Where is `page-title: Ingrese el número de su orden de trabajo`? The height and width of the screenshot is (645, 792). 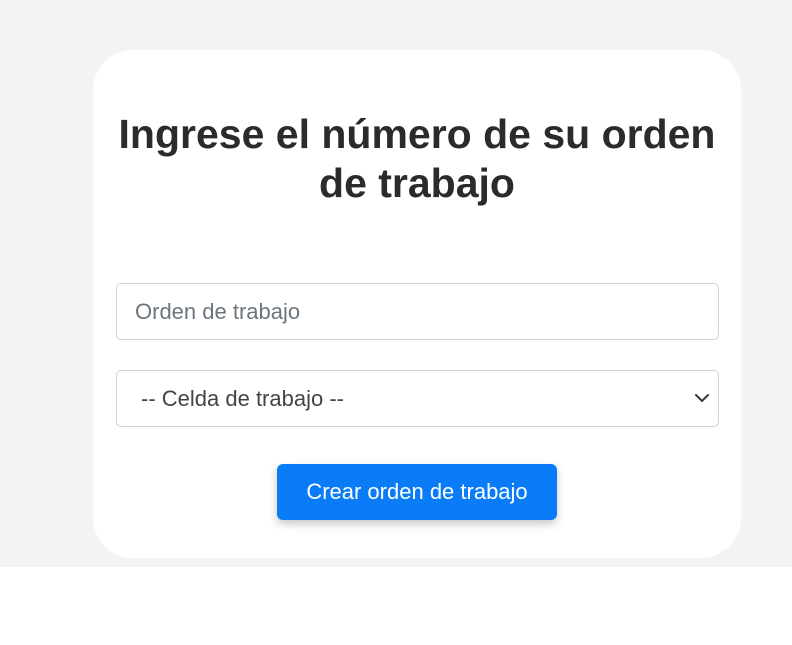 page-title: Ingrese el número de su orden de trabajo is located at coordinates (417, 158).